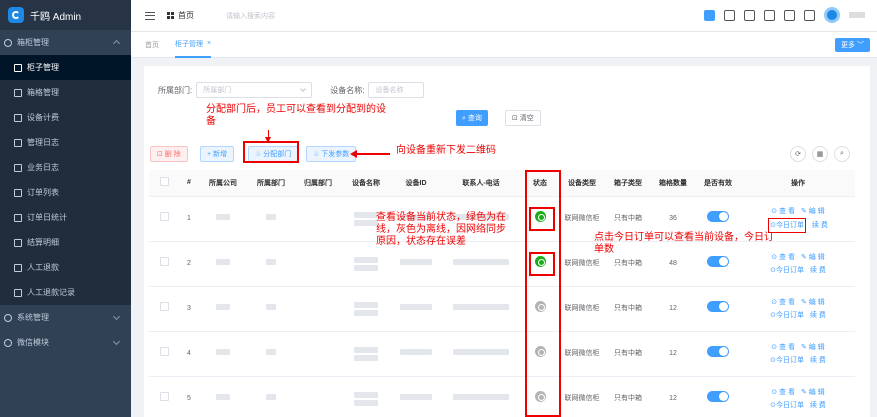 This screenshot has width=877, height=417. Describe the element at coordinates (65, 217) in the screenshot. I see `sidebar-item: 订单日统计` at that location.